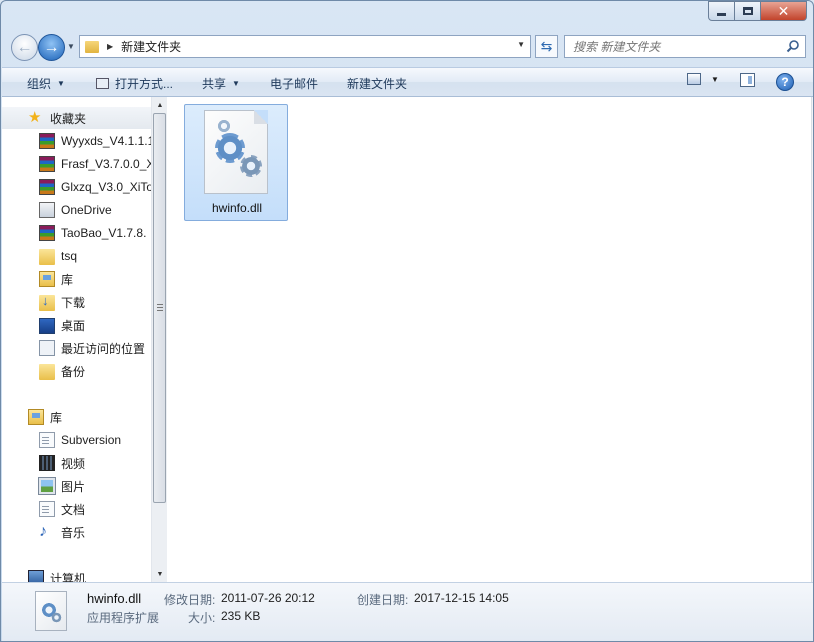 The width and height of the screenshot is (814, 642). Describe the element at coordinates (35, 117) in the screenshot. I see `star-icon: ★` at that location.